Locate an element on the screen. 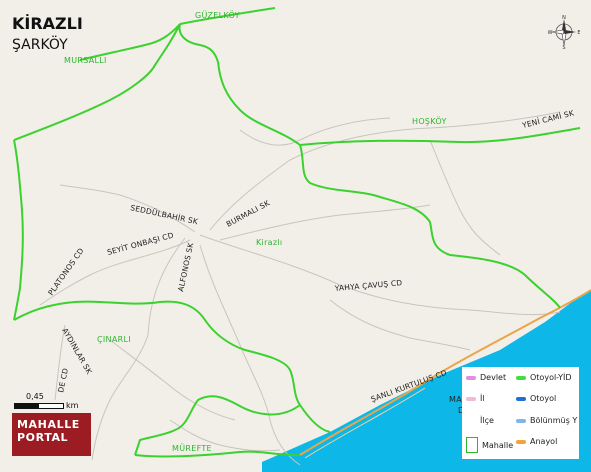 This screenshot has height=472, width=591. compass-n: N is located at coordinates (564, 18).